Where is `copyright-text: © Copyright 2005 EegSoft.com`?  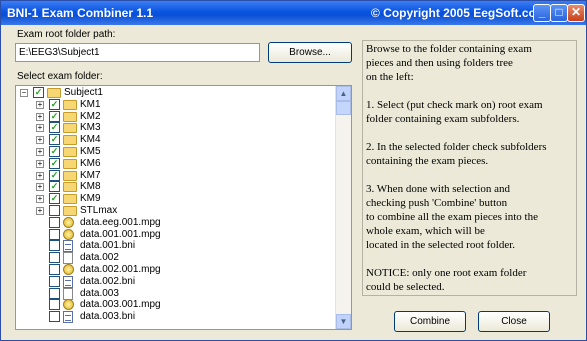 copyright-text: © Copyright 2005 EegSoft.com is located at coordinates (459, 13).